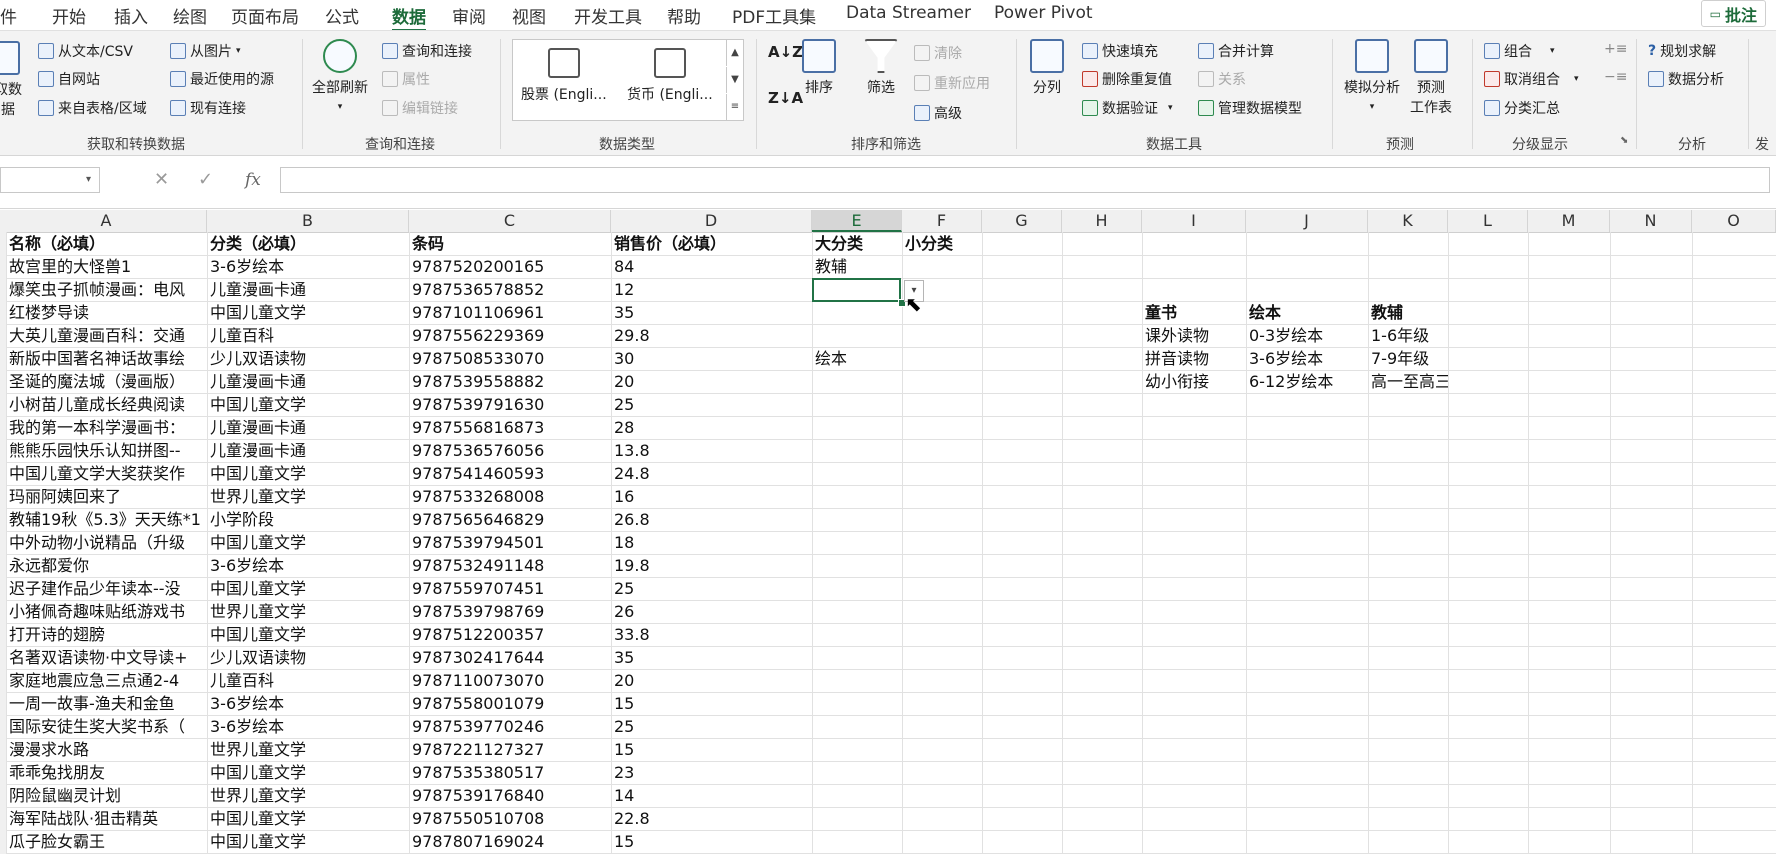 This screenshot has width=1776, height=854. Describe the element at coordinates (774, 15) in the screenshot. I see `tab-11: PDF工具集` at that location.